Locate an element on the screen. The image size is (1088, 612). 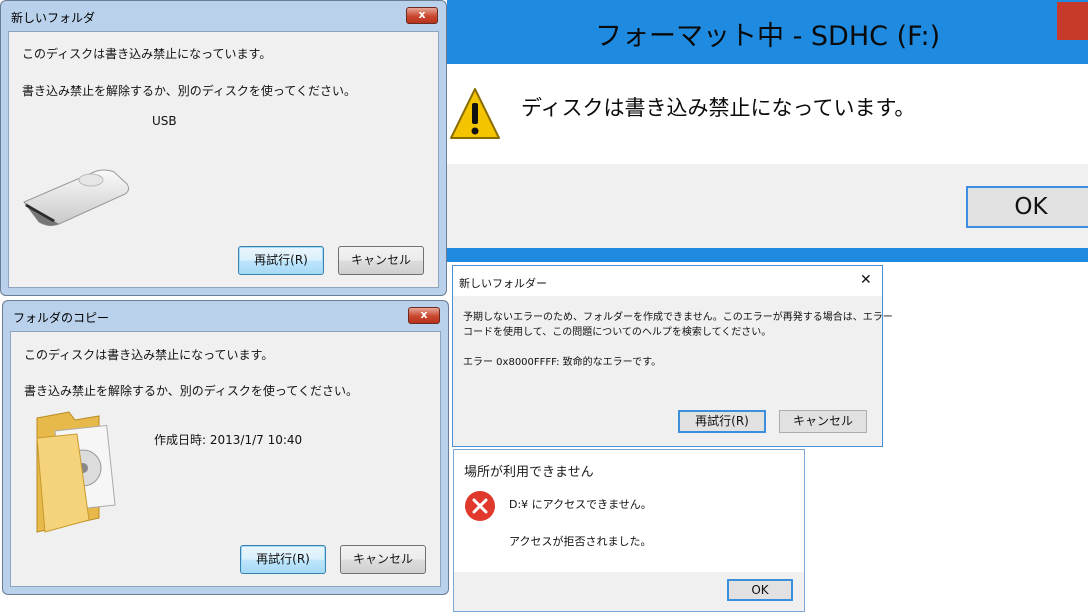
error-icon is located at coordinates (480, 506).